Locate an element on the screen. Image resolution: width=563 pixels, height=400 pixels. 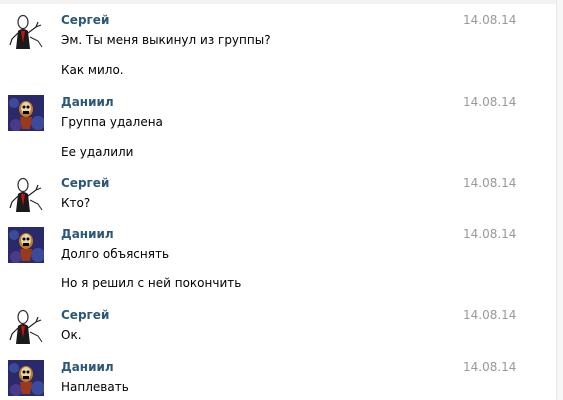
message-text: Группа удалена is located at coordinates (112, 122).